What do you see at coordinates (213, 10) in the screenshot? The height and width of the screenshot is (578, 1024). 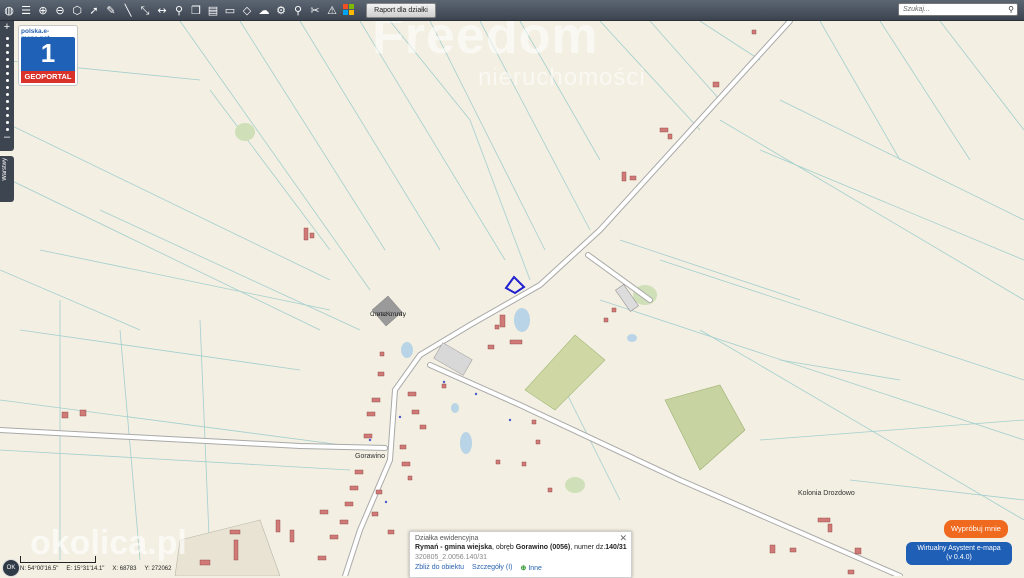 I see `print-icon: ▤` at bounding box center [213, 10].